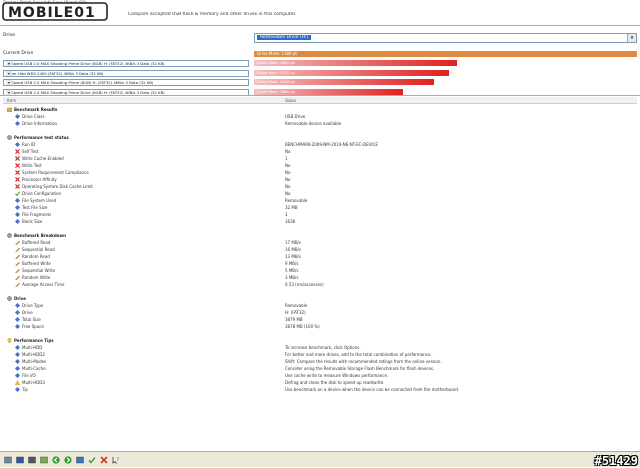  What do you see at coordinates (32, 460) in the screenshot?
I see `print-icon` at bounding box center [32, 460].